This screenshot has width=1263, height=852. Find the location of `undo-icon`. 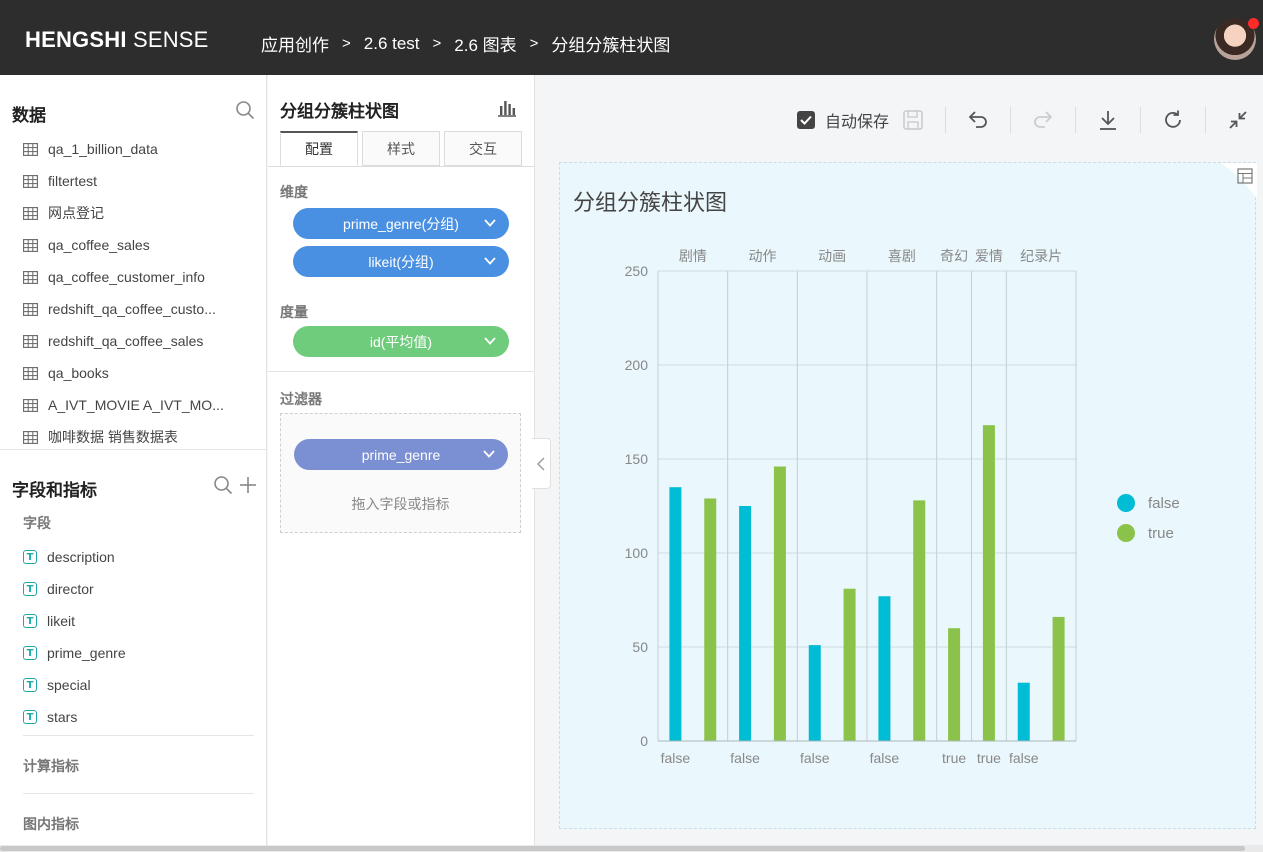

undo-icon is located at coordinates (978, 120).